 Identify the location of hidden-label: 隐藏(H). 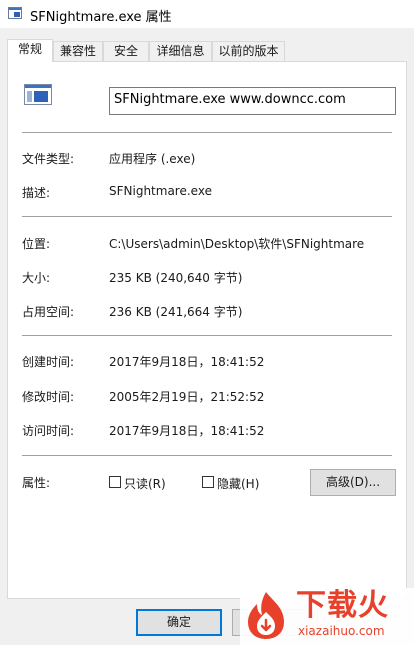
(238, 483).